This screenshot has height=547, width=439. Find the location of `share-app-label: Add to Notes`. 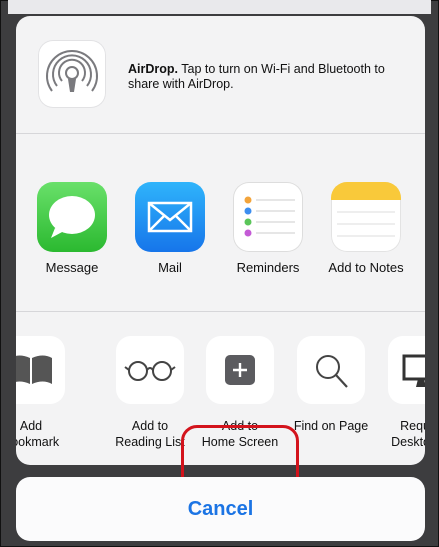

share-app-label: Add to Notes is located at coordinates (366, 267).